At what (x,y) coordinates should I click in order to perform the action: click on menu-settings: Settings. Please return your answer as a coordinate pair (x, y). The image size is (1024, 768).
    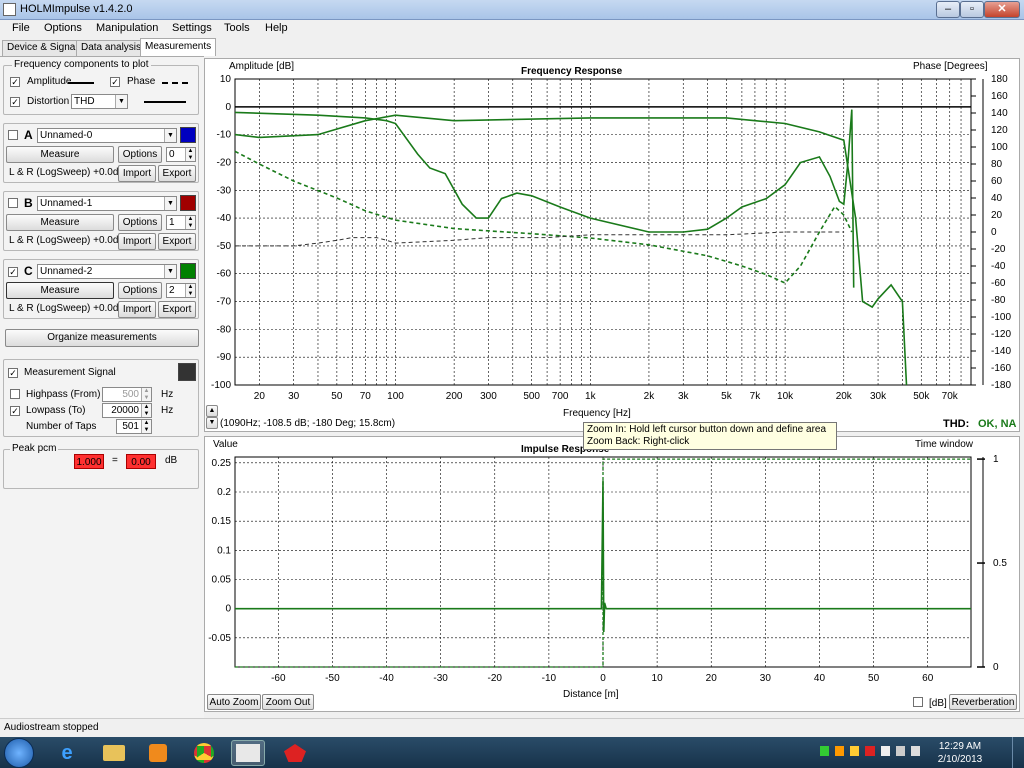
    Looking at the image, I should click on (192, 28).